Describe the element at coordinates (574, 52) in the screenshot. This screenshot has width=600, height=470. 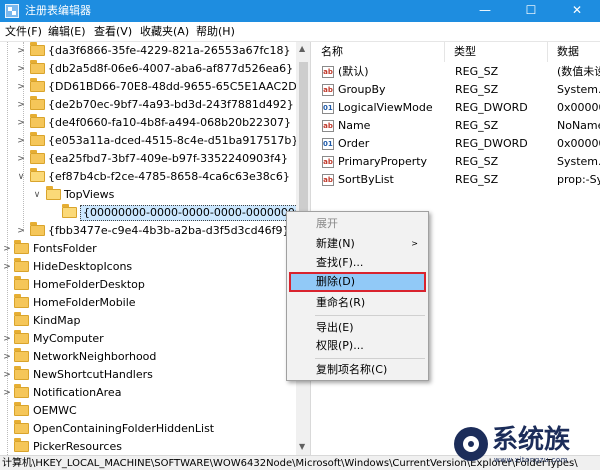
I see `column-header-data: 数据` at that location.